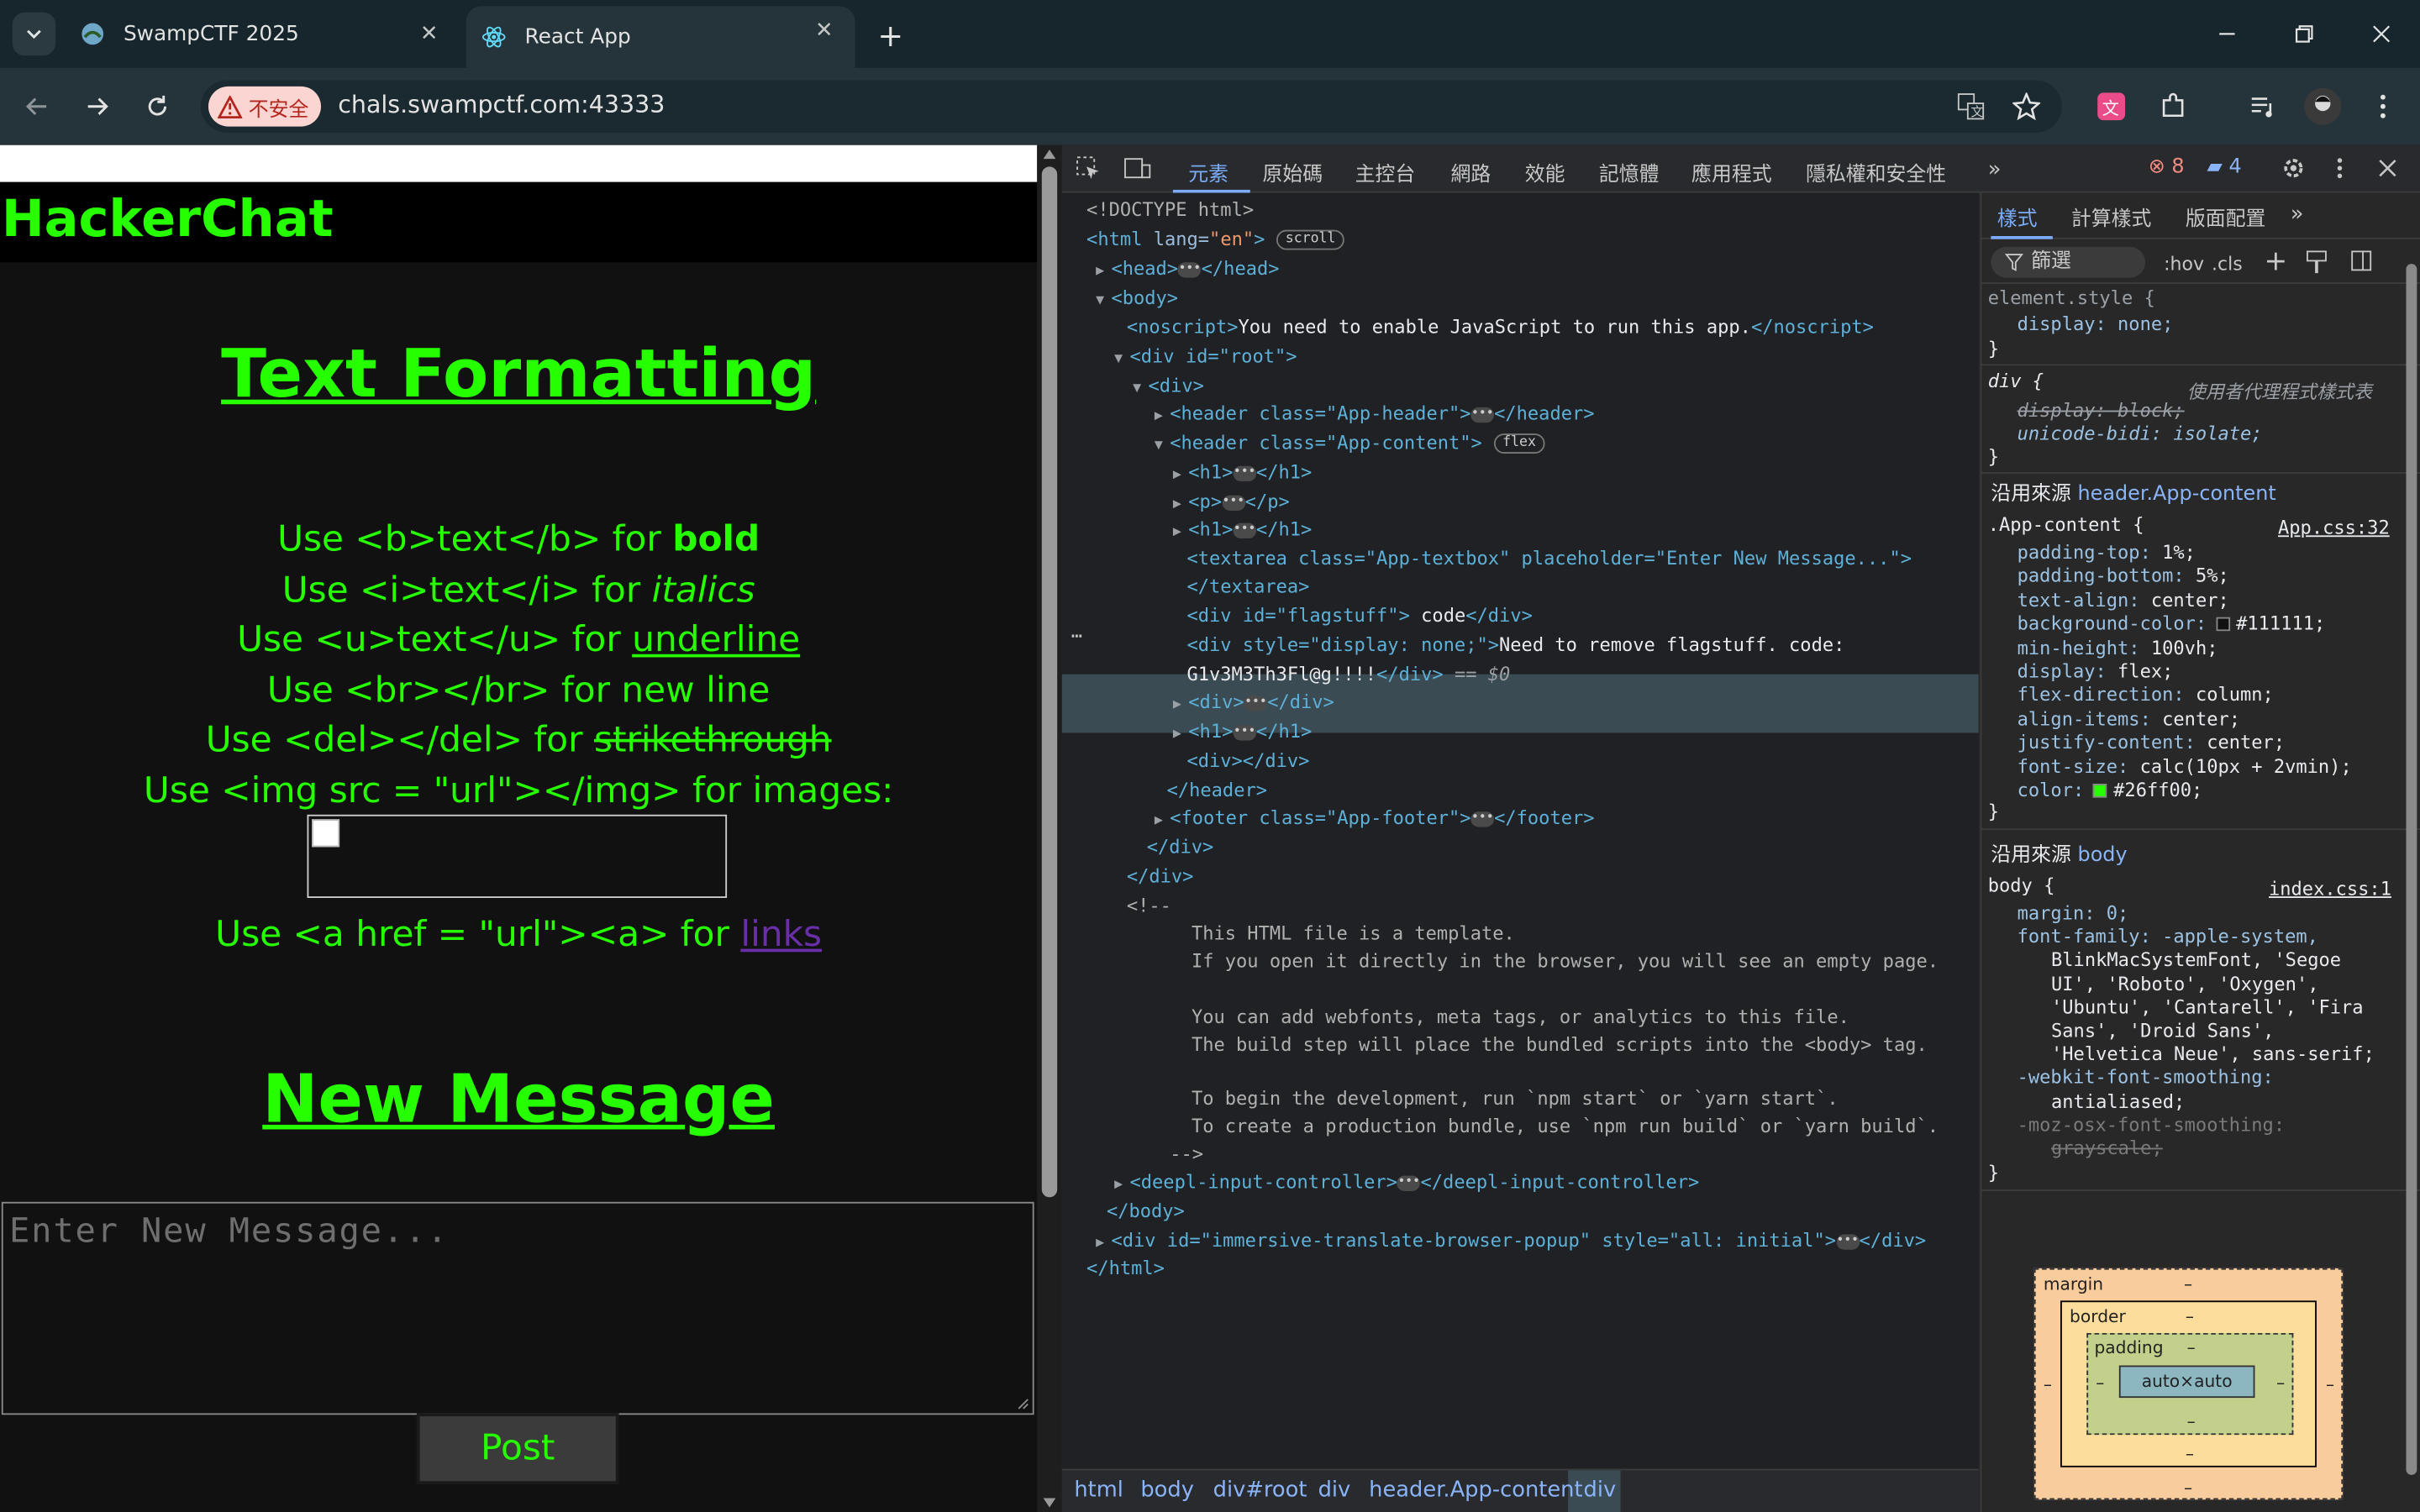 The width and height of the screenshot is (2420, 1512). What do you see at coordinates (1385, 172) in the screenshot?
I see `devtools-tab-console: 主控台` at bounding box center [1385, 172].